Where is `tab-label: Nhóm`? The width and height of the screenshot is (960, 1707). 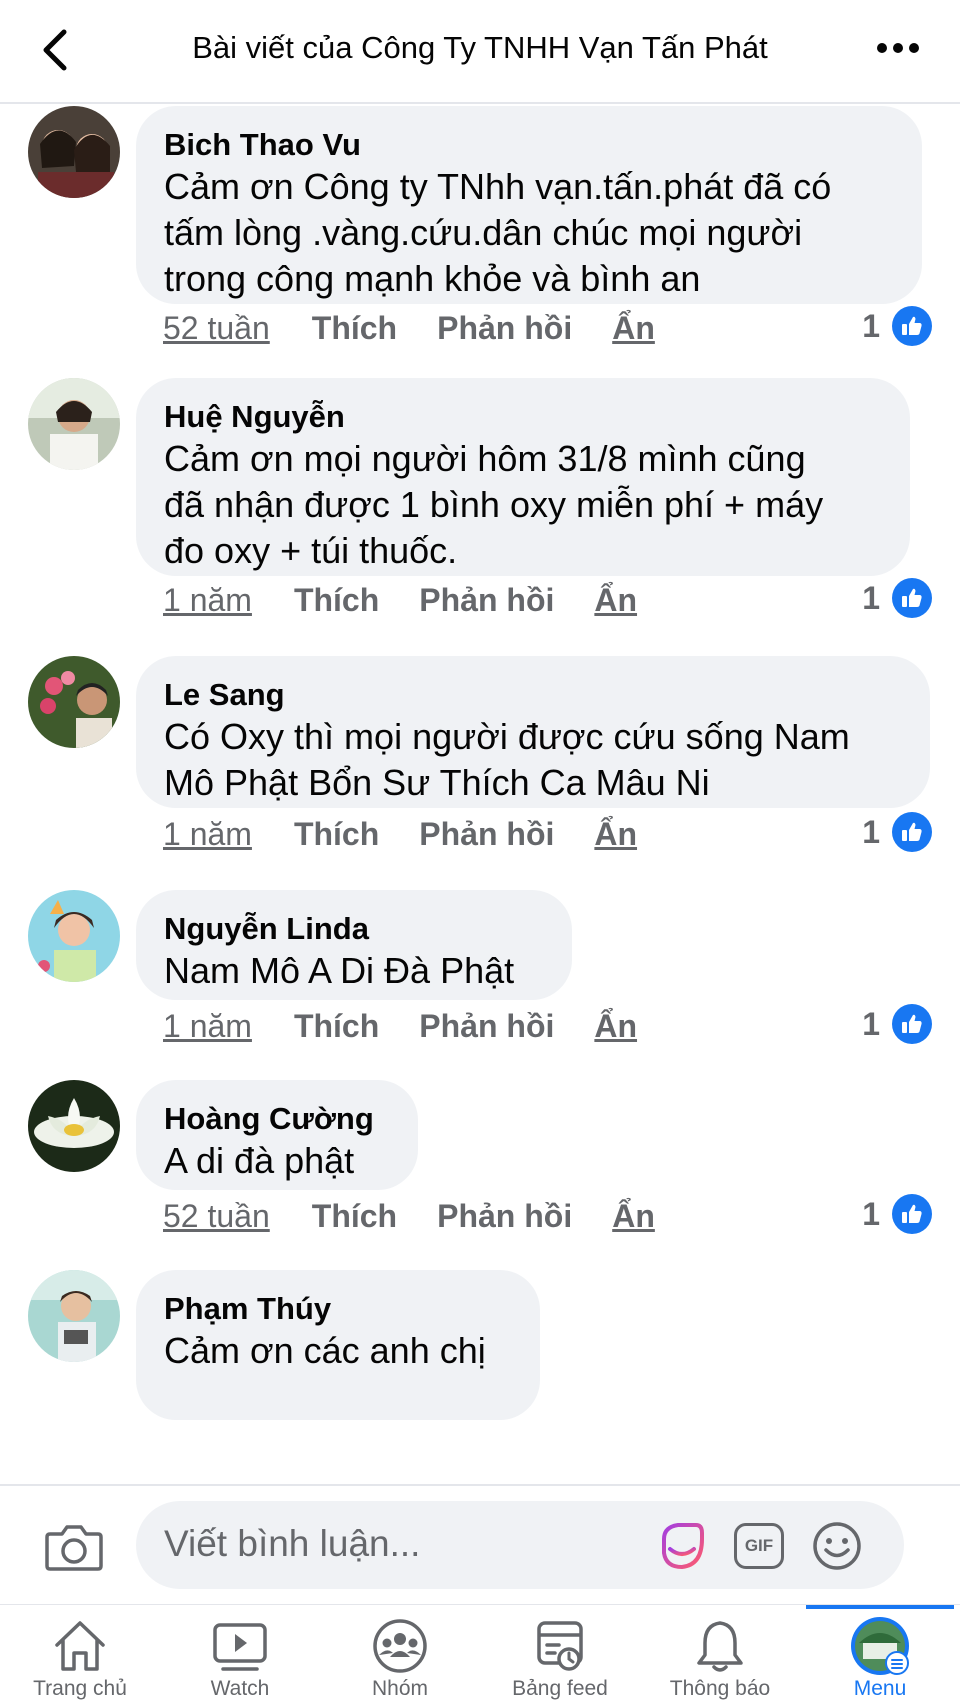
tab-label: Nhóm is located at coordinates (400, 1688).